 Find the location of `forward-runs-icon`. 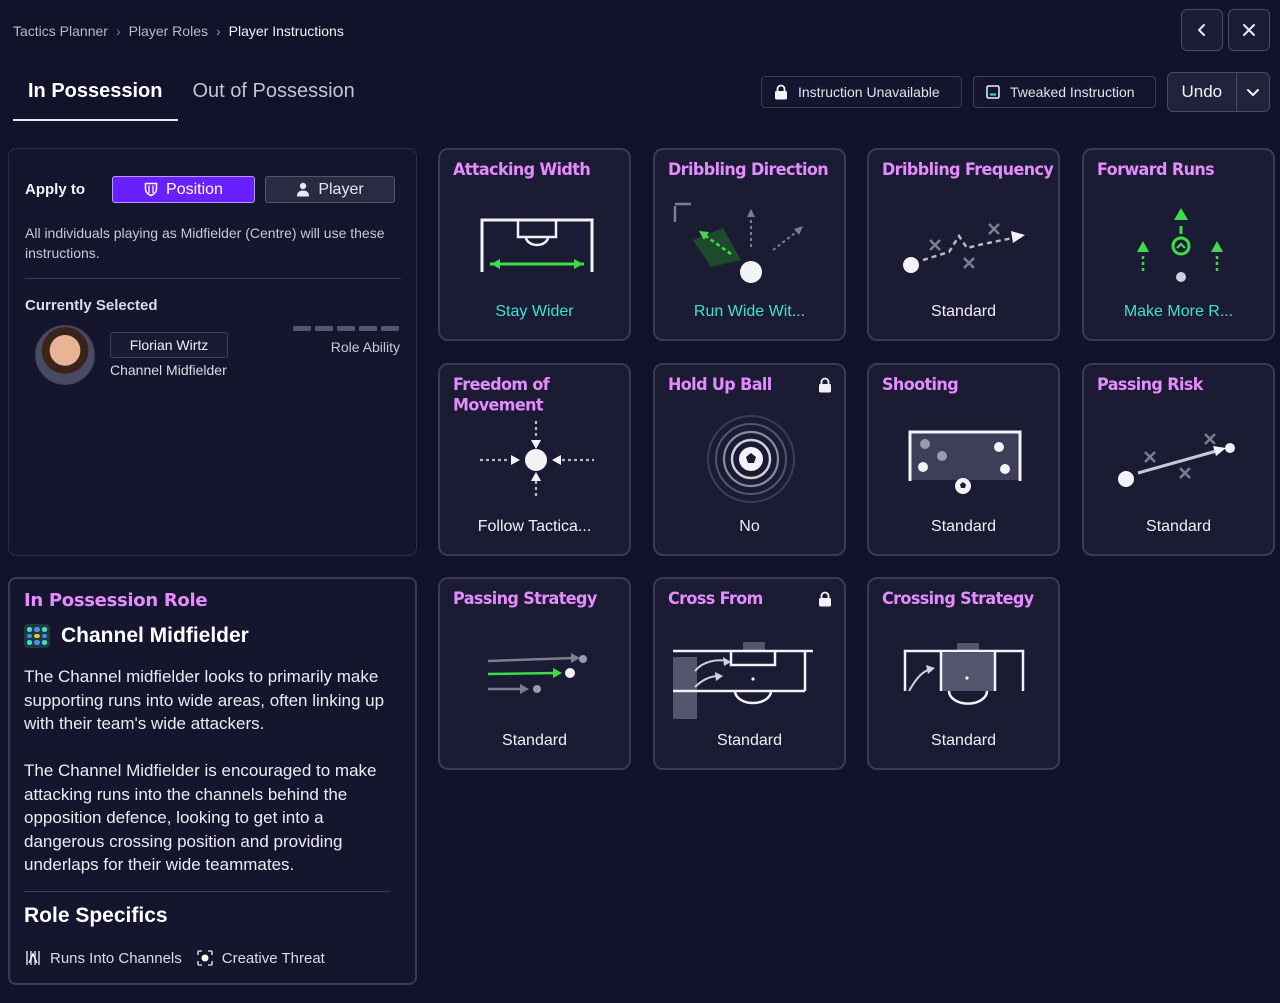

forward-runs-icon is located at coordinates (1180, 245).